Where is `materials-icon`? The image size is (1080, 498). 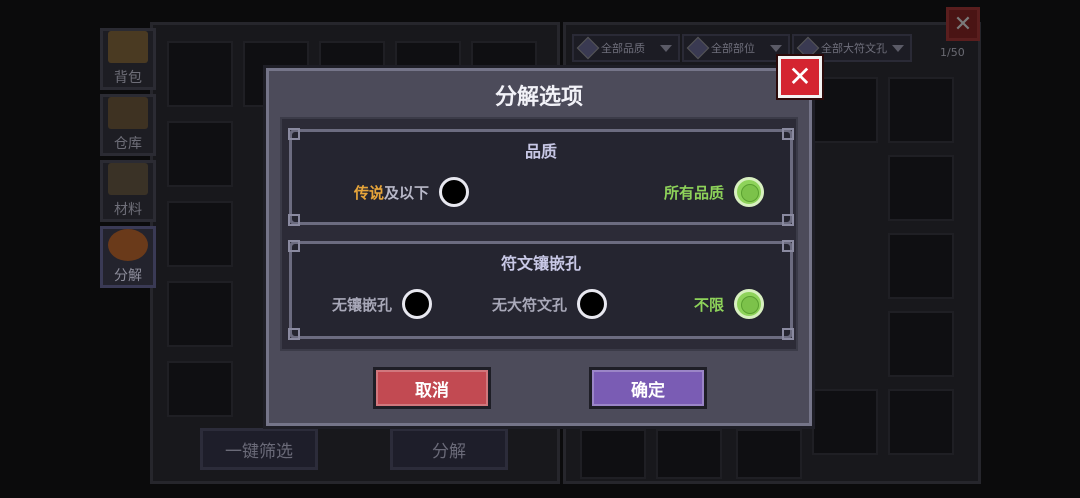 materials-icon is located at coordinates (128, 179).